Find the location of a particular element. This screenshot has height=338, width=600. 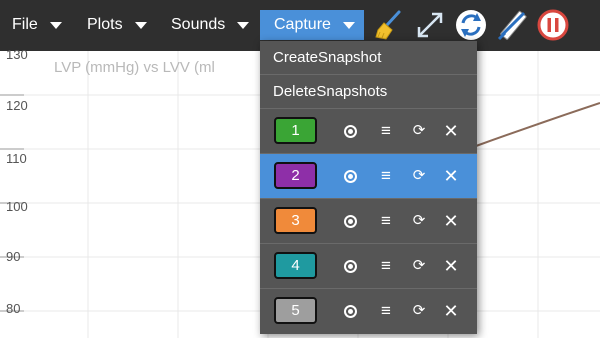

ruler-icon is located at coordinates (513, 25).